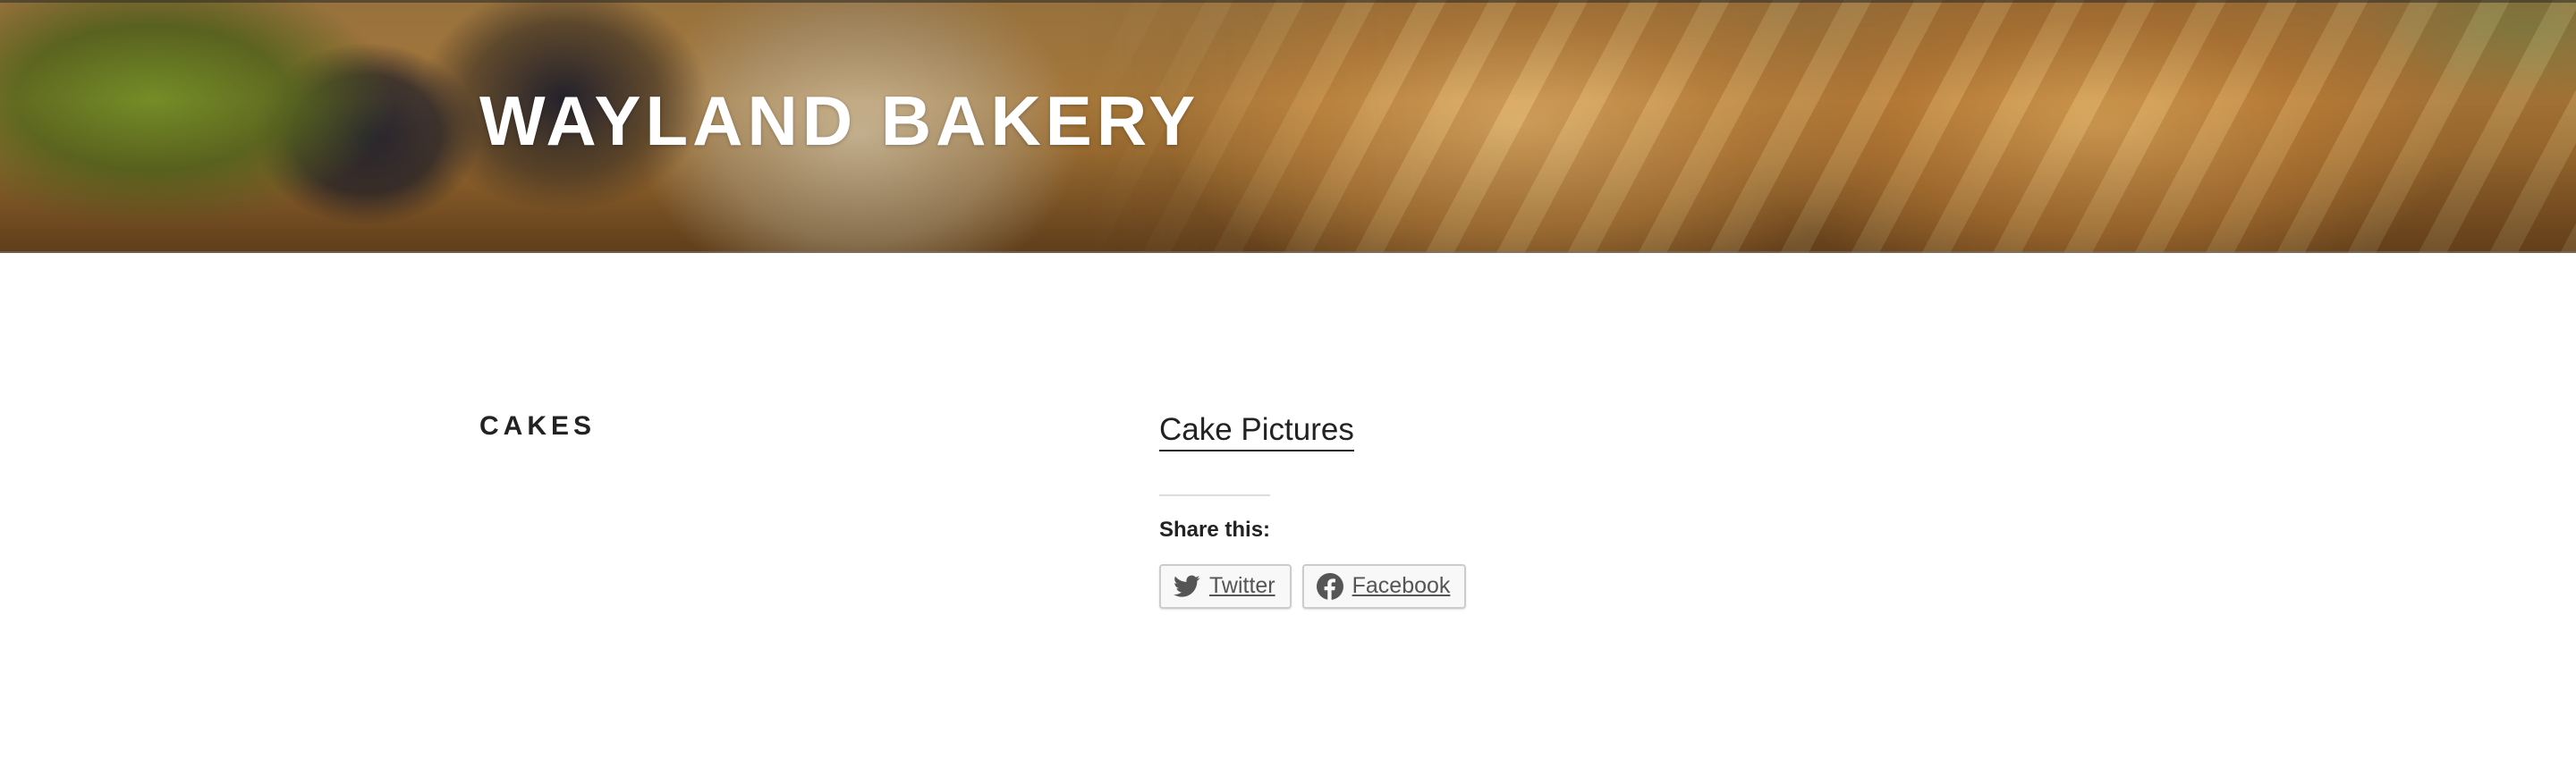 Image resolution: width=2576 pixels, height=776 pixels. What do you see at coordinates (1561, 586) in the screenshot?
I see `share-buttons: Twitter Facebook` at bounding box center [1561, 586].